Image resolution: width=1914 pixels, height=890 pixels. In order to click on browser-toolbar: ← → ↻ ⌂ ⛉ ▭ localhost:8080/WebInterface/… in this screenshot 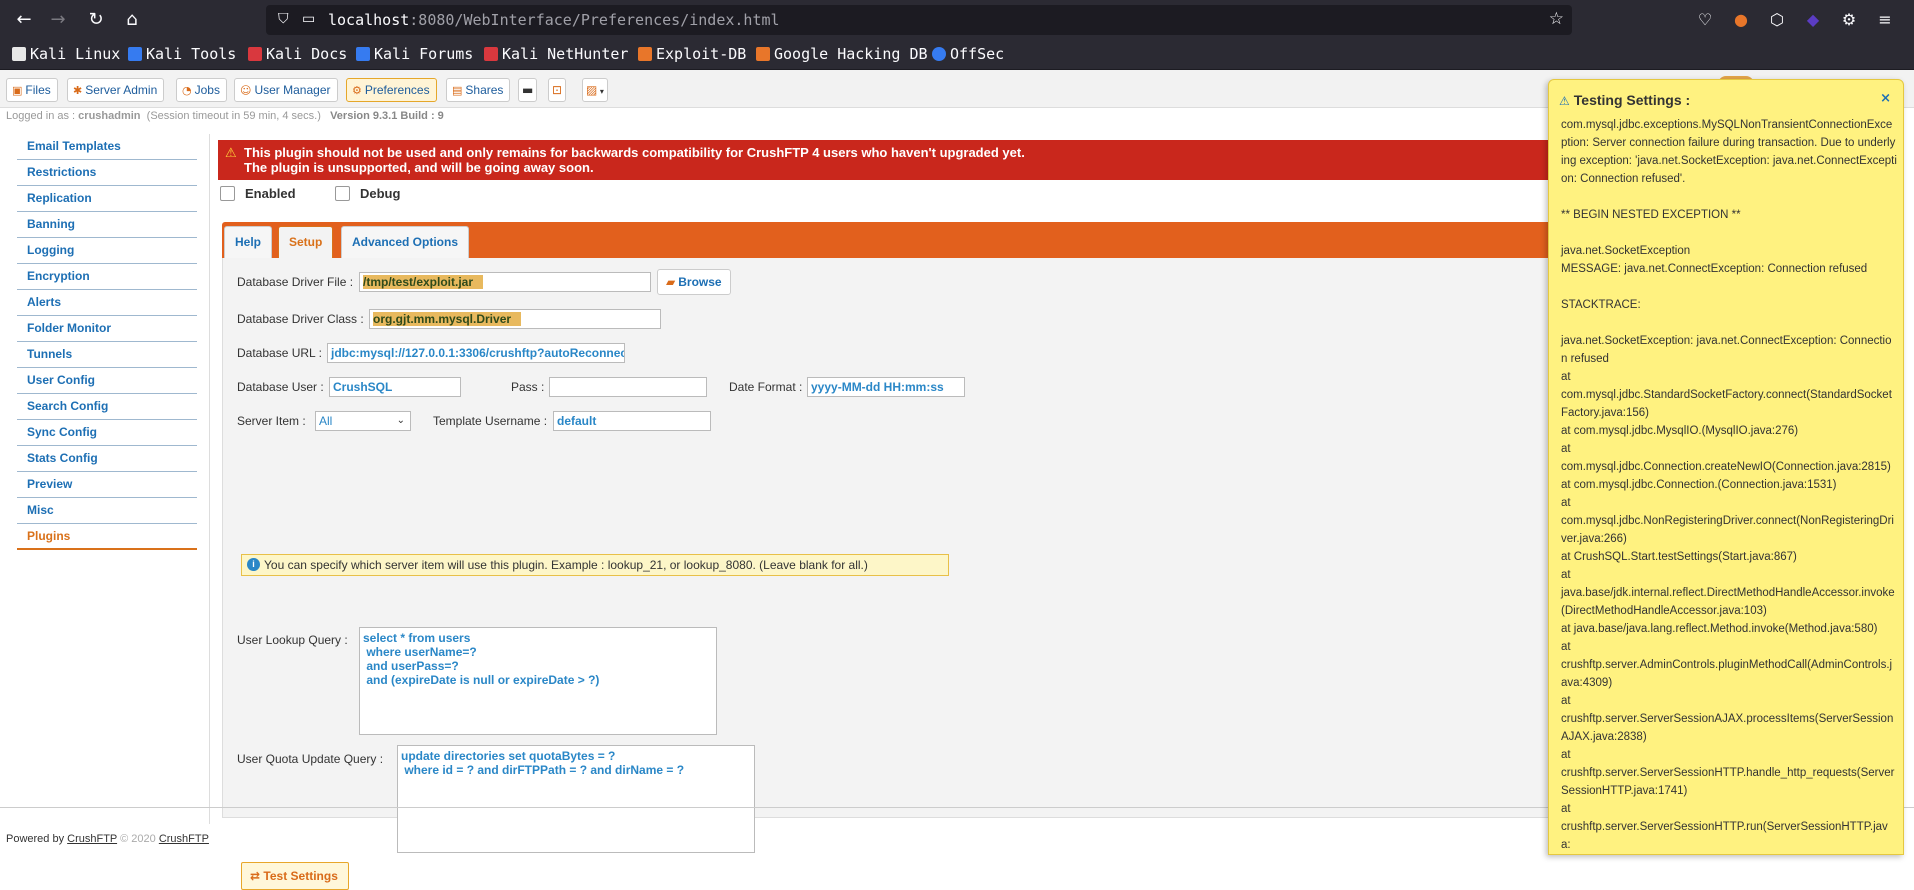, I will do `click(957, 20)`.